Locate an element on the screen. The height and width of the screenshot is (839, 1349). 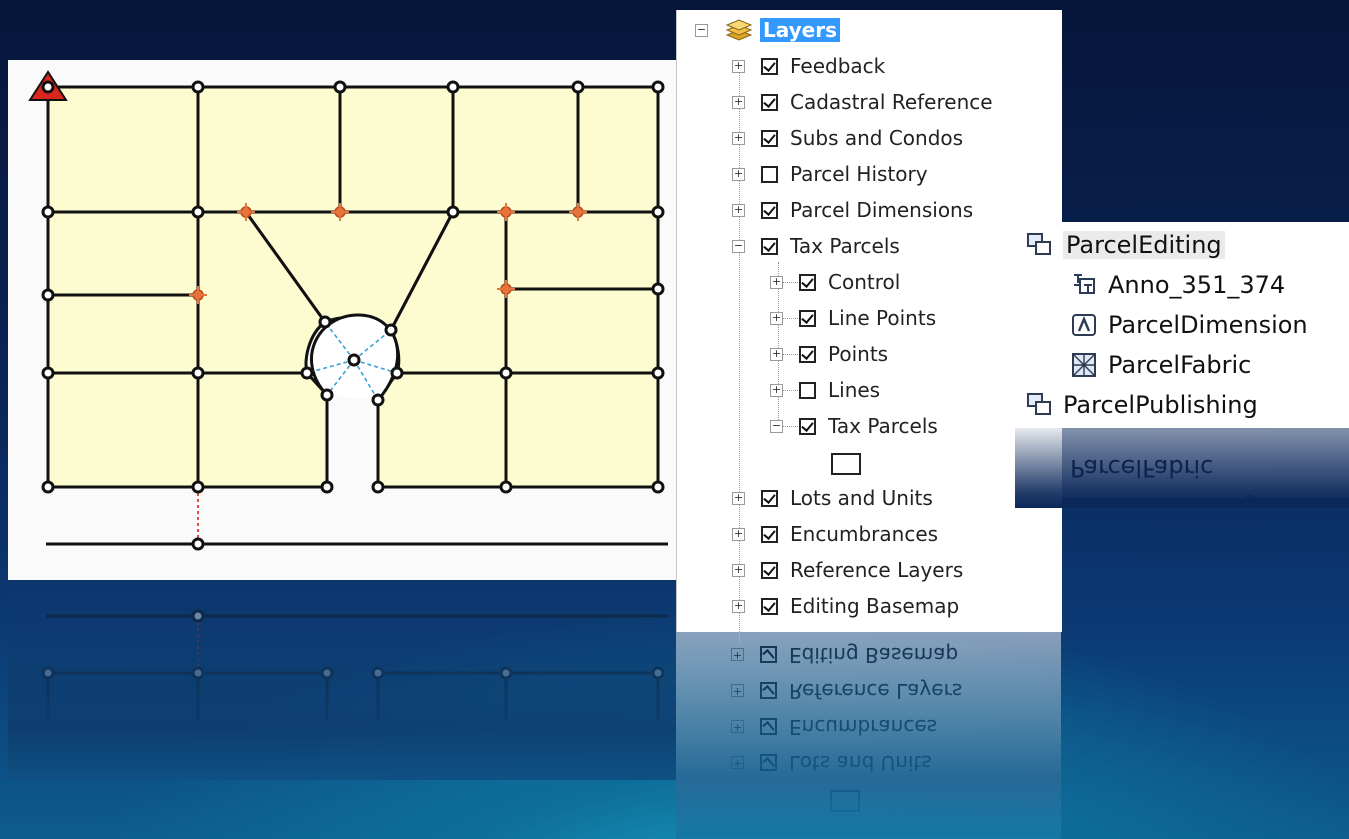
layer-group-row: + Parcel History is located at coordinates (830, 174).